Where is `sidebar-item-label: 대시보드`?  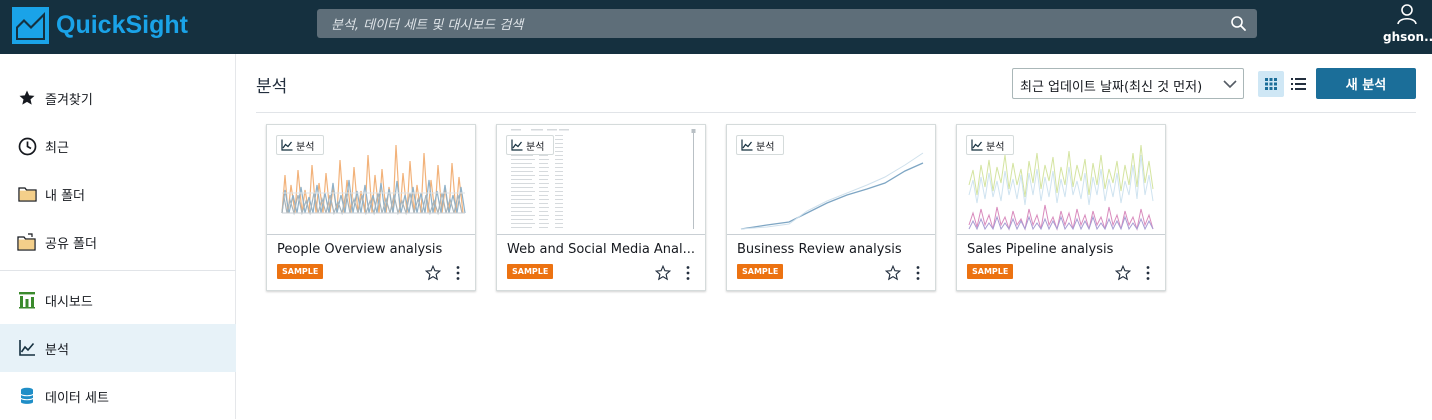 sidebar-item-label: 대시보드 is located at coordinates (69, 302).